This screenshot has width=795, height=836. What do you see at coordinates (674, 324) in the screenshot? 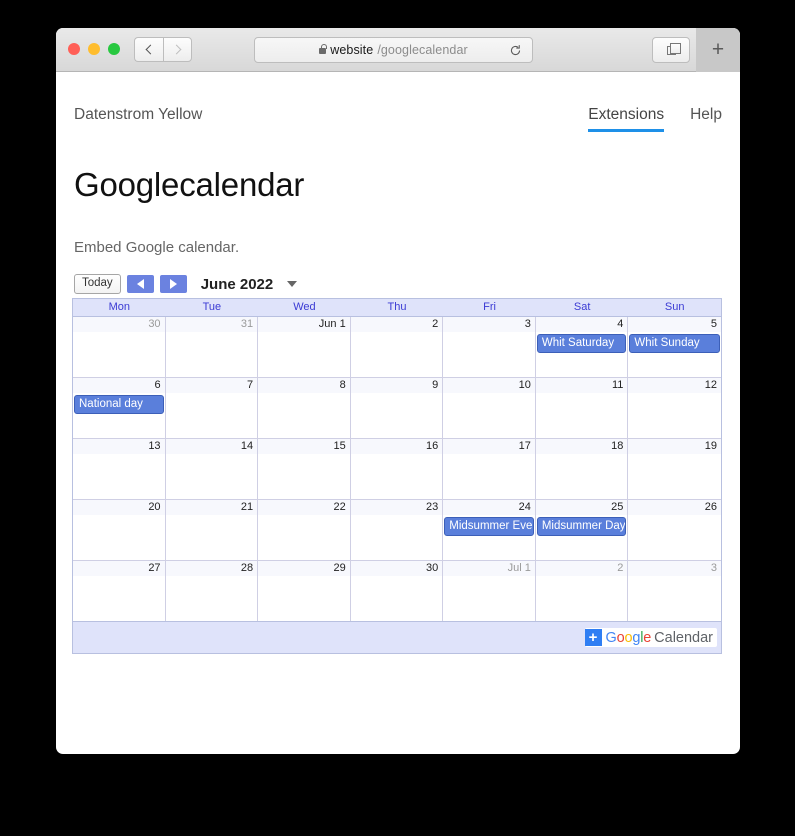
I see `calendar-date-number: 5` at bounding box center [674, 324].